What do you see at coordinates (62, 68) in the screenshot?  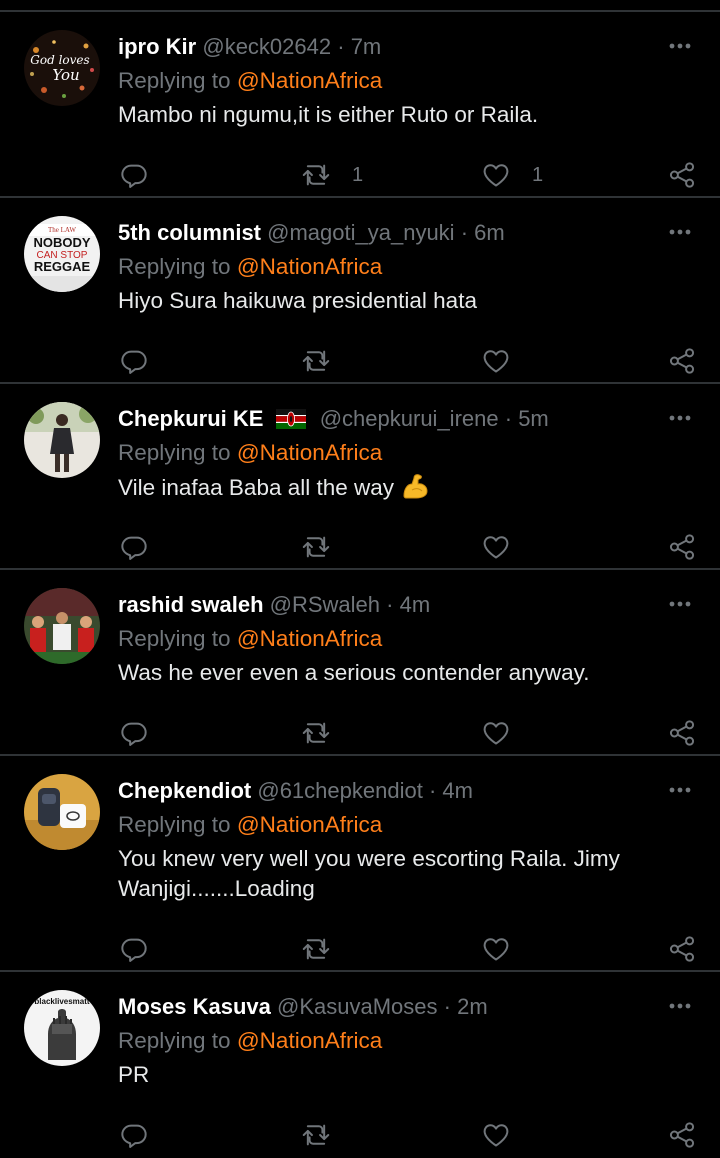 I see `avatar: God loves You` at bounding box center [62, 68].